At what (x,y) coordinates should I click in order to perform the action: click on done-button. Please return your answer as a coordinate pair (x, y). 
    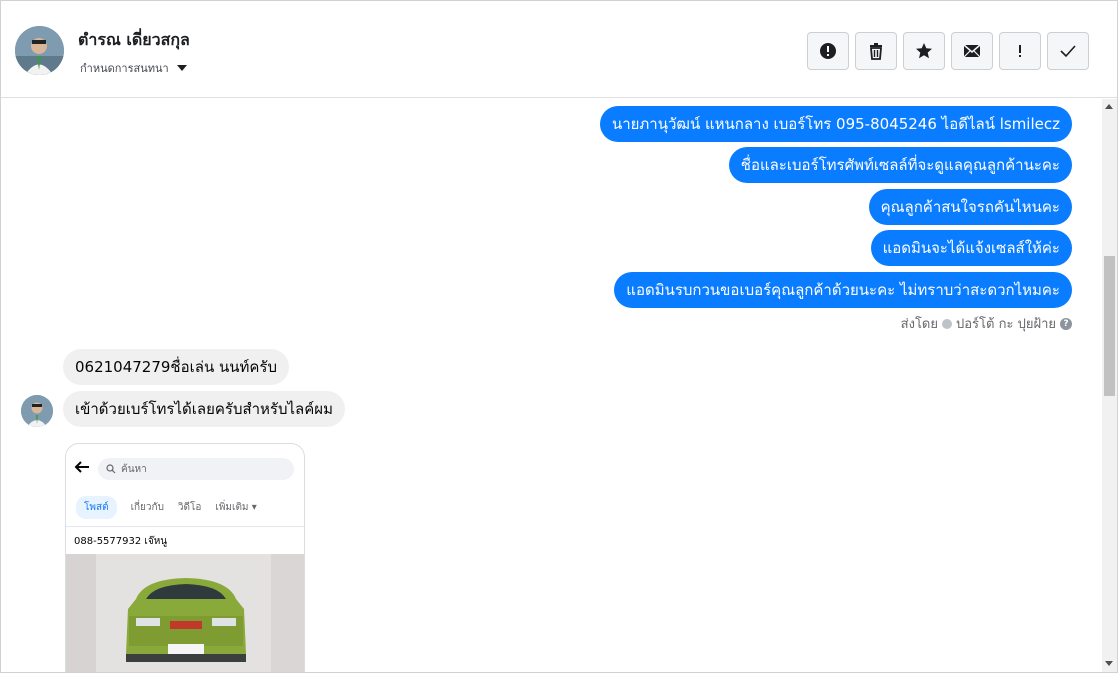
    Looking at the image, I should click on (1068, 51).